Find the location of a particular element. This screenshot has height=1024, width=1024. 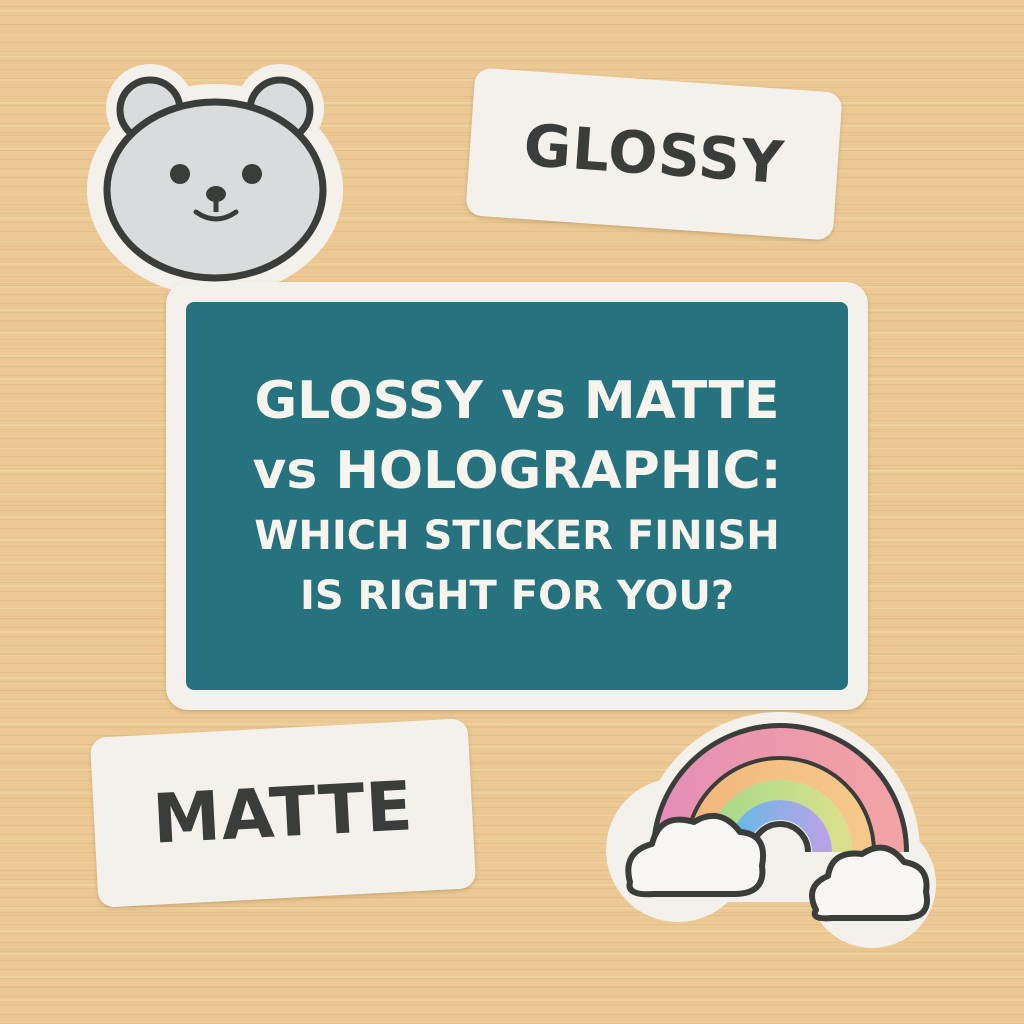

bear-face-icon is located at coordinates (215, 180).